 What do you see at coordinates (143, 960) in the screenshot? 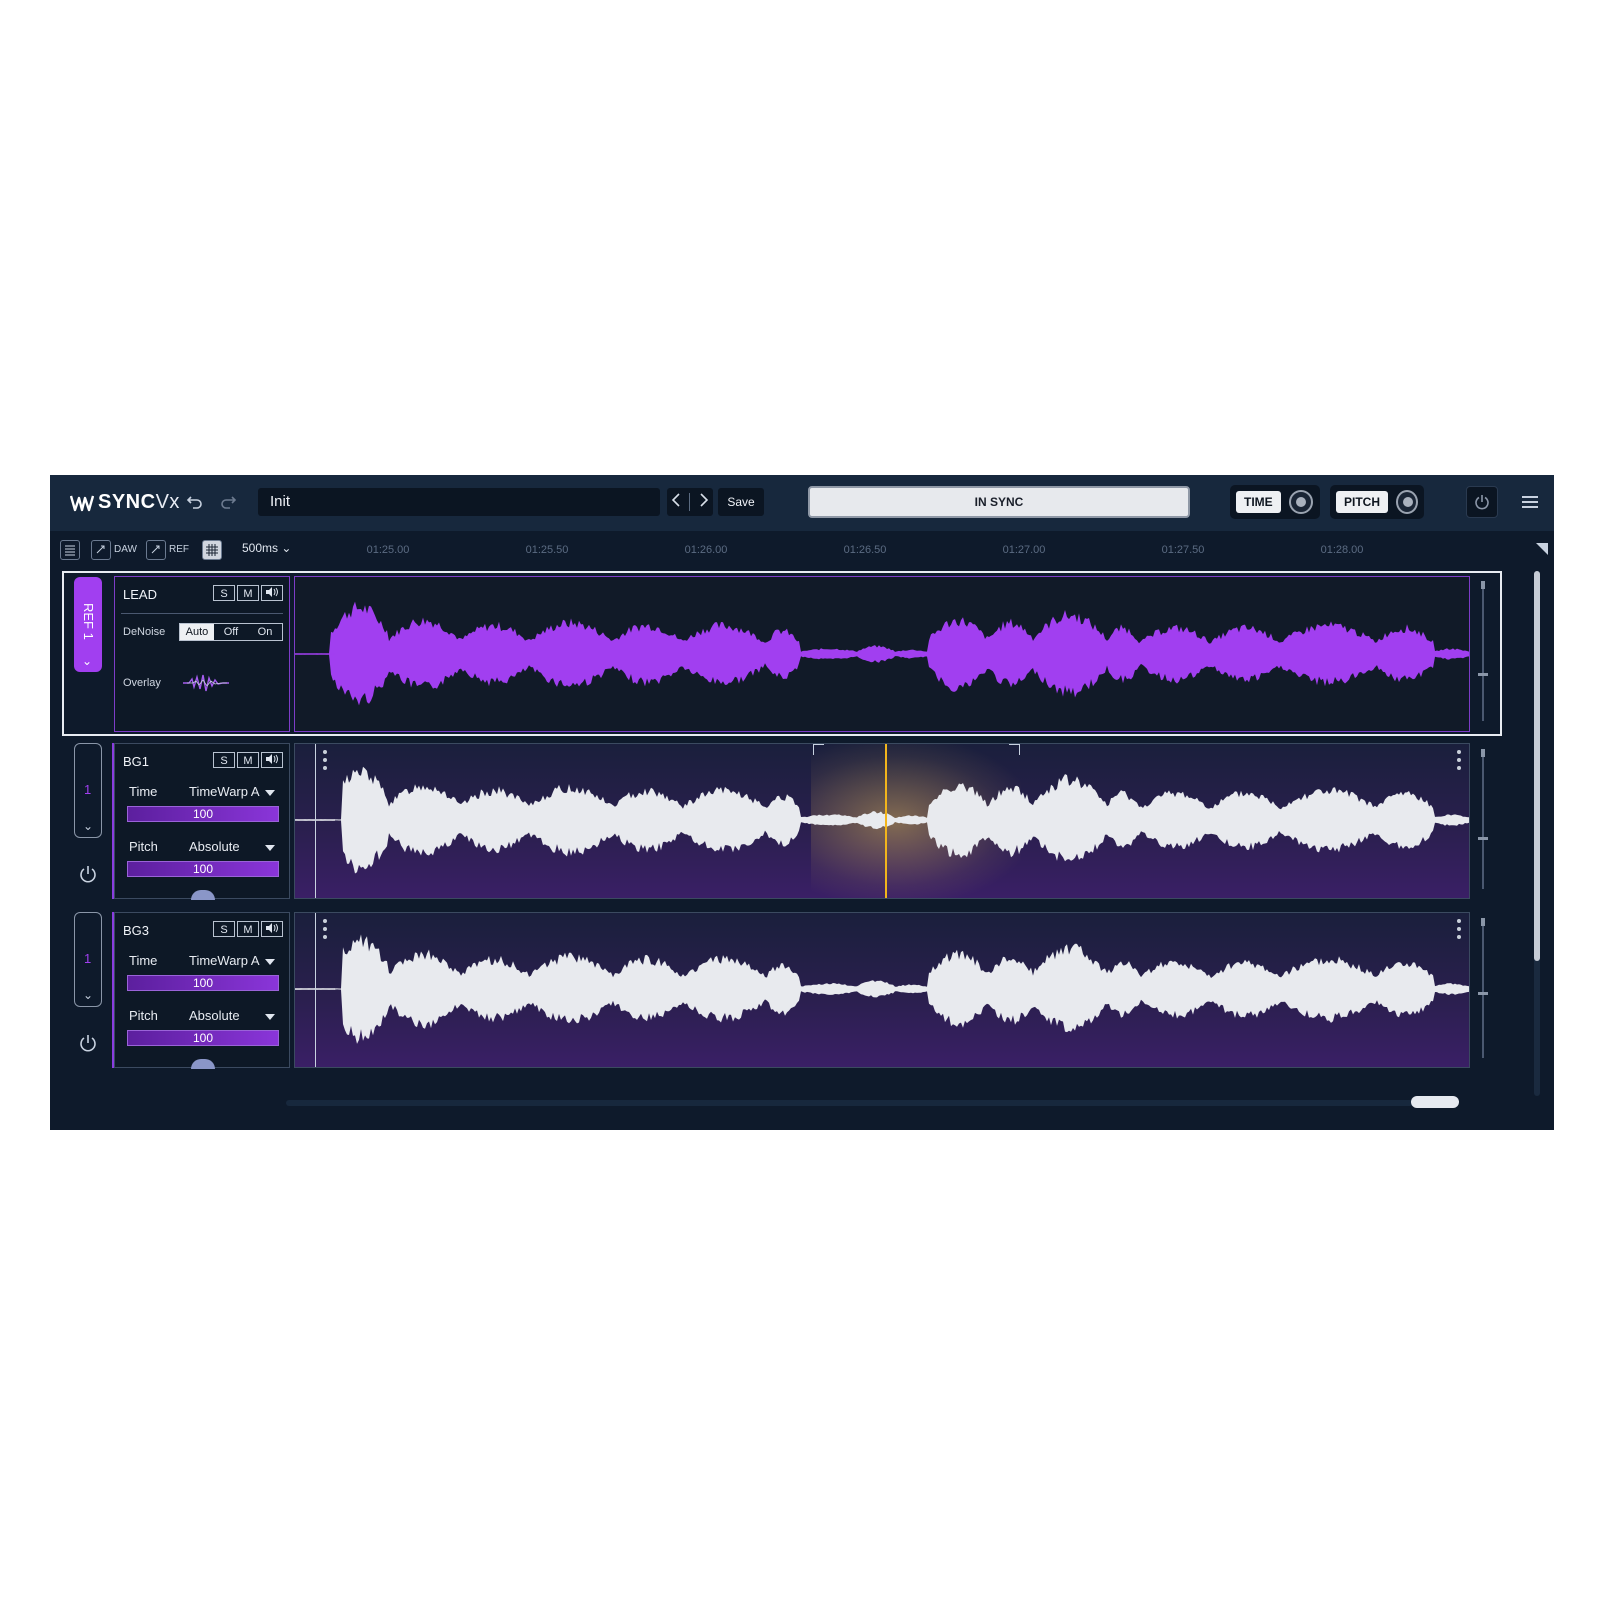
I see `time-label: Time` at bounding box center [143, 960].